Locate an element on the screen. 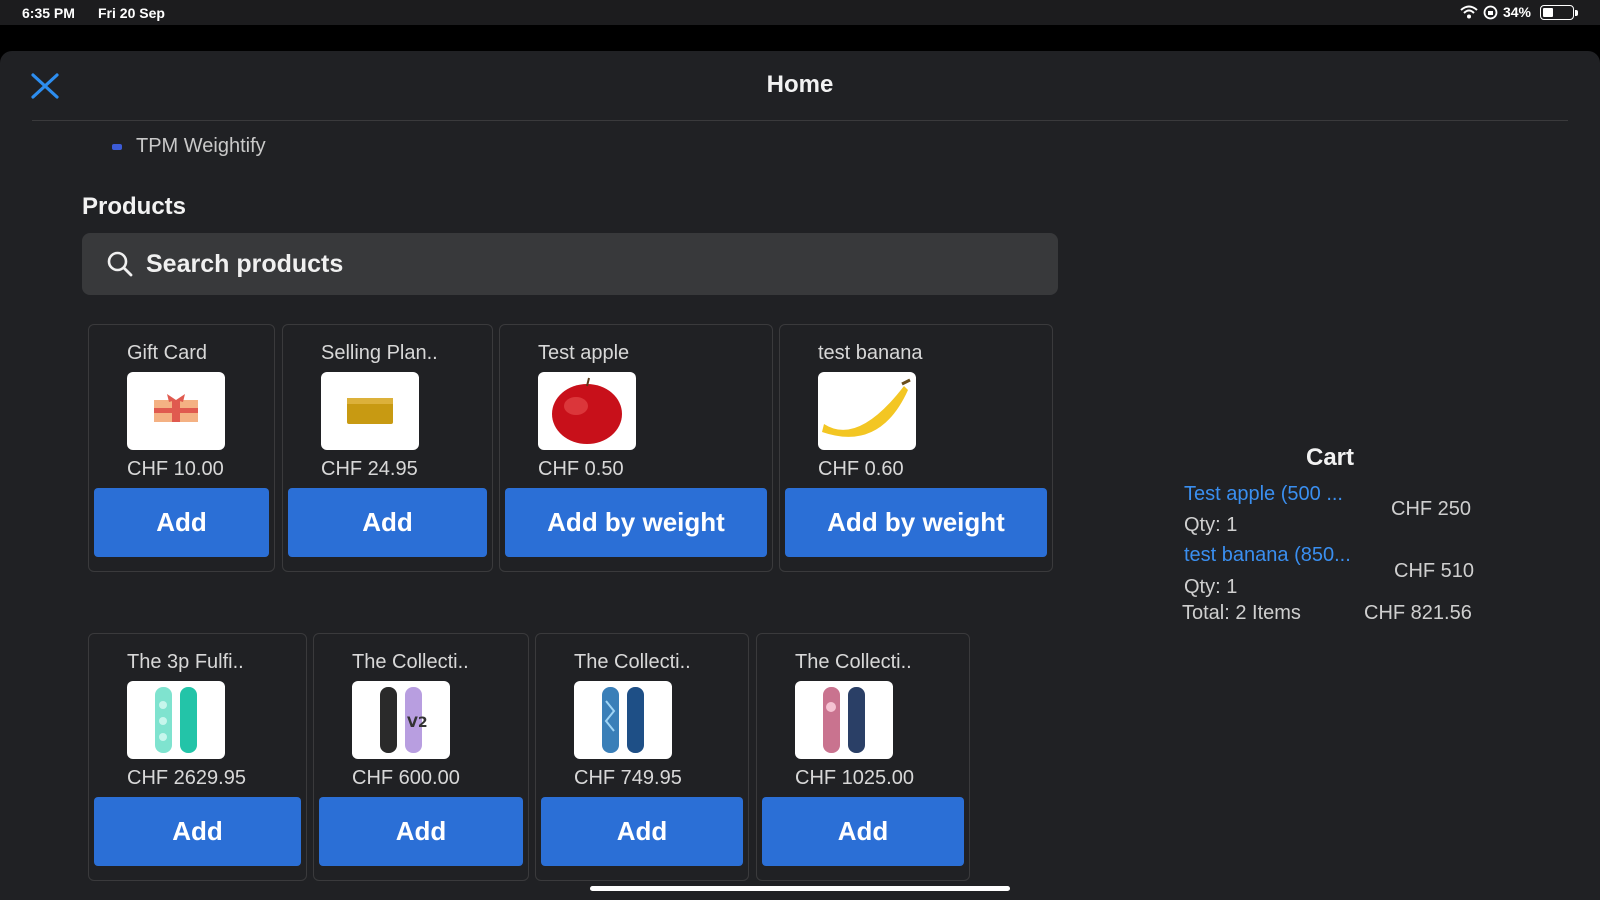 This screenshot has height=900, width=1600. search-bar is located at coordinates (570, 264).